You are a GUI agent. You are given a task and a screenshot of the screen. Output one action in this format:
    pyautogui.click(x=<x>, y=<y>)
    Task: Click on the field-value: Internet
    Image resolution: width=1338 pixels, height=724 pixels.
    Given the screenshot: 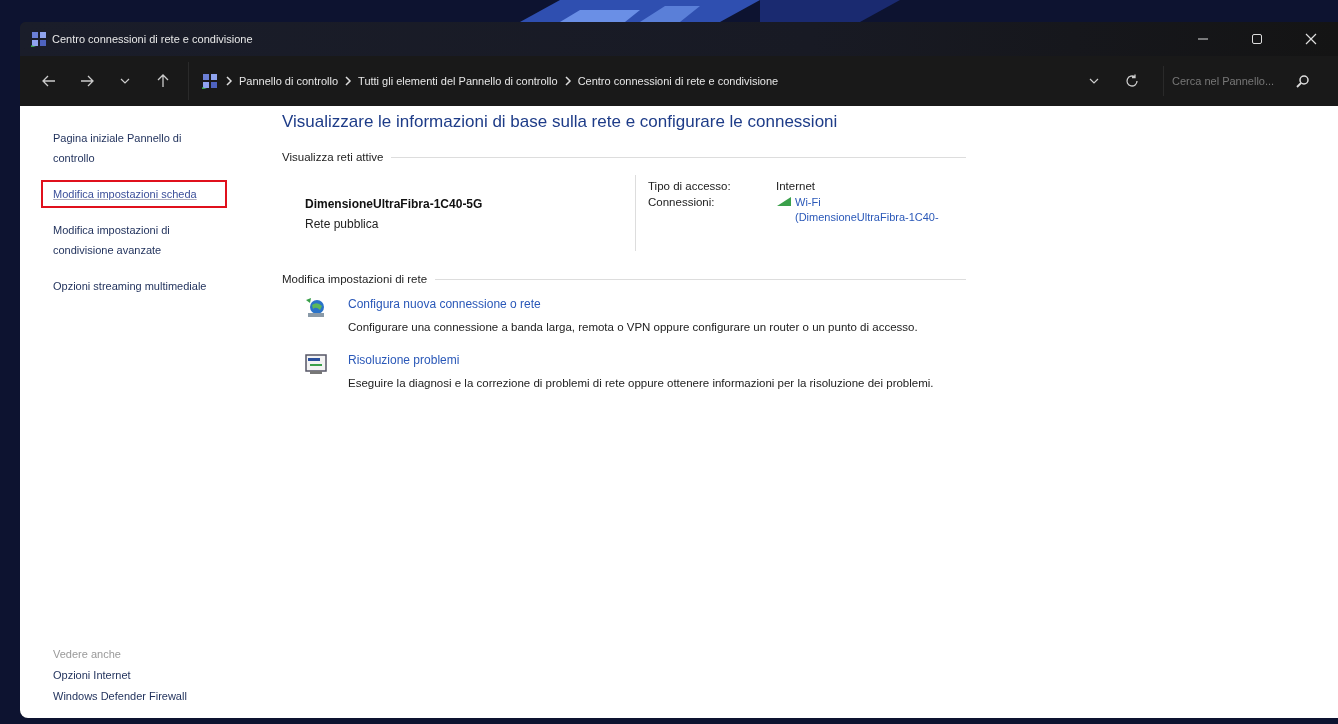 What is the action you would take?
    pyautogui.click(x=796, y=186)
    